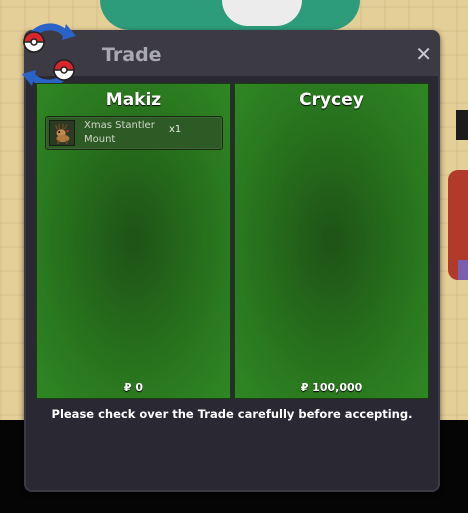  I want to click on left-money-offer: ₽ 0, so click(133, 387).